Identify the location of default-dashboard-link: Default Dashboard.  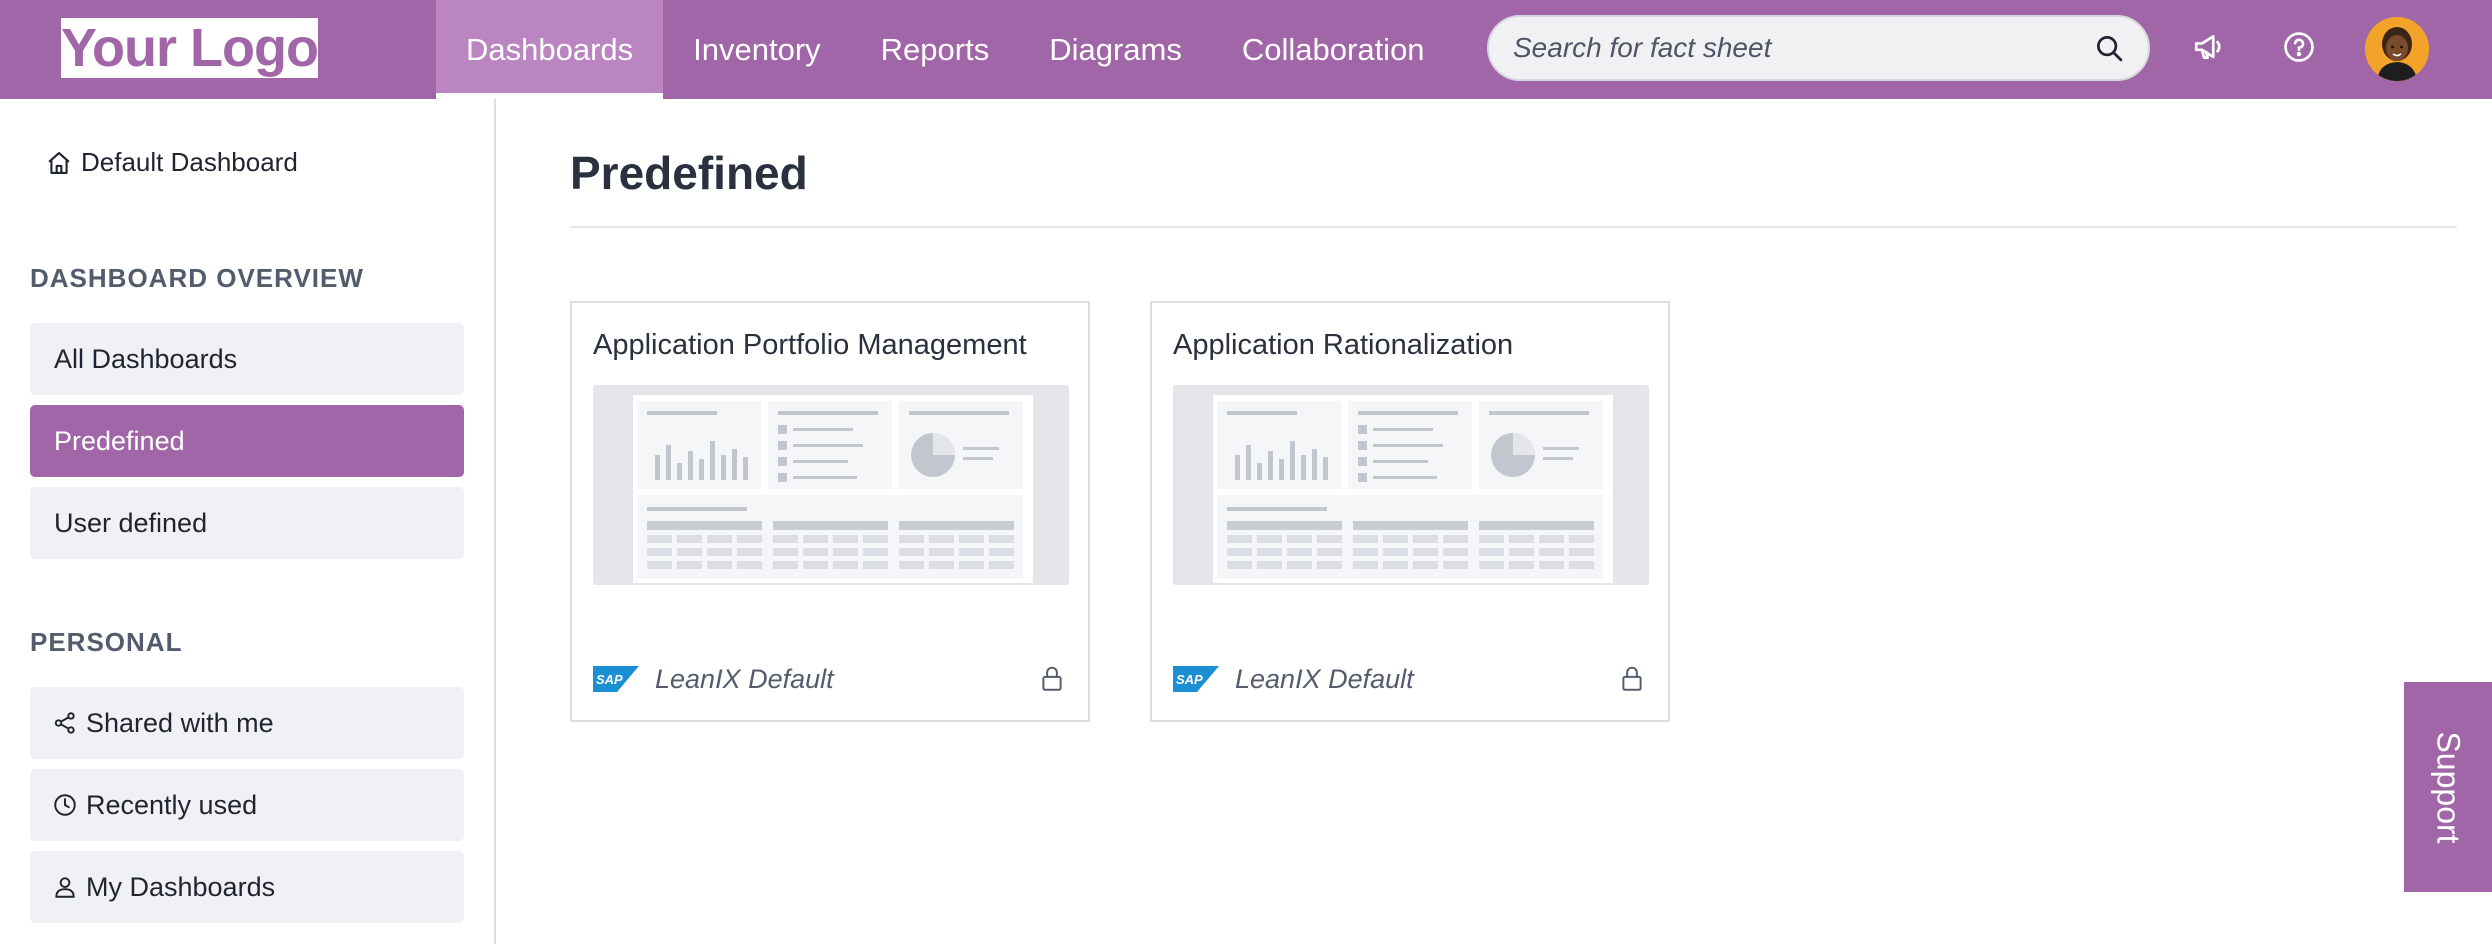
(171, 162).